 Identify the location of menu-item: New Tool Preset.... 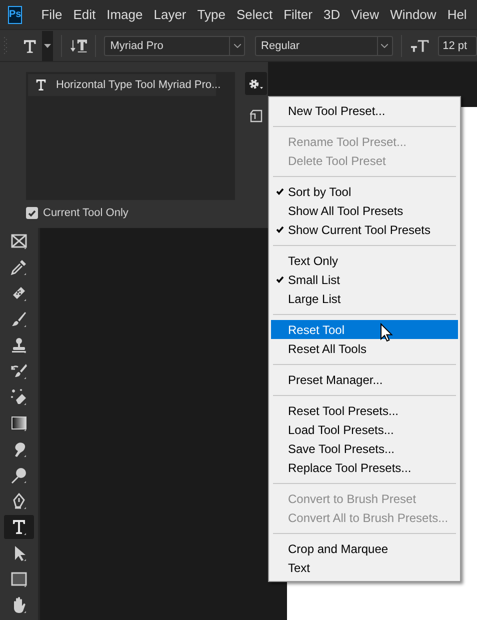
(364, 110).